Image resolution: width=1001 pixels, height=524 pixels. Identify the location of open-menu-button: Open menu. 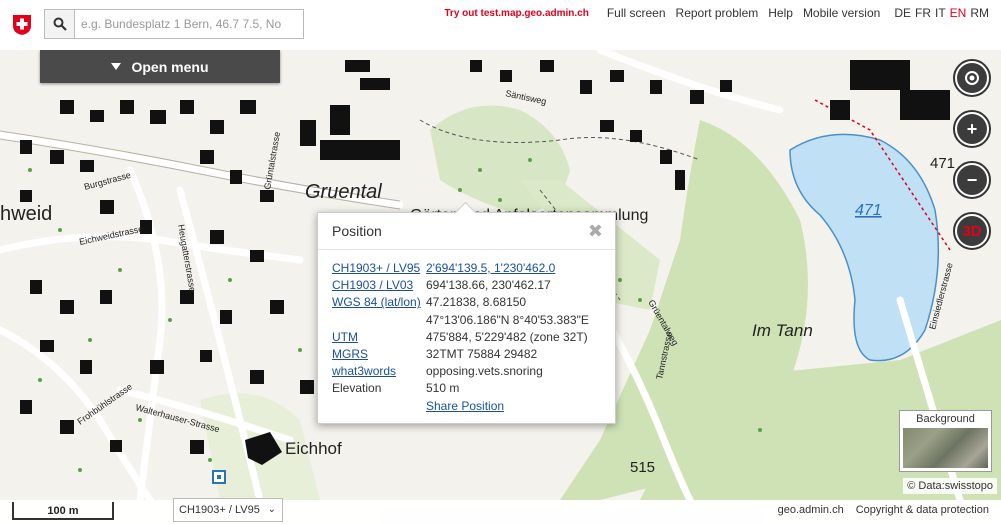
(160, 66).